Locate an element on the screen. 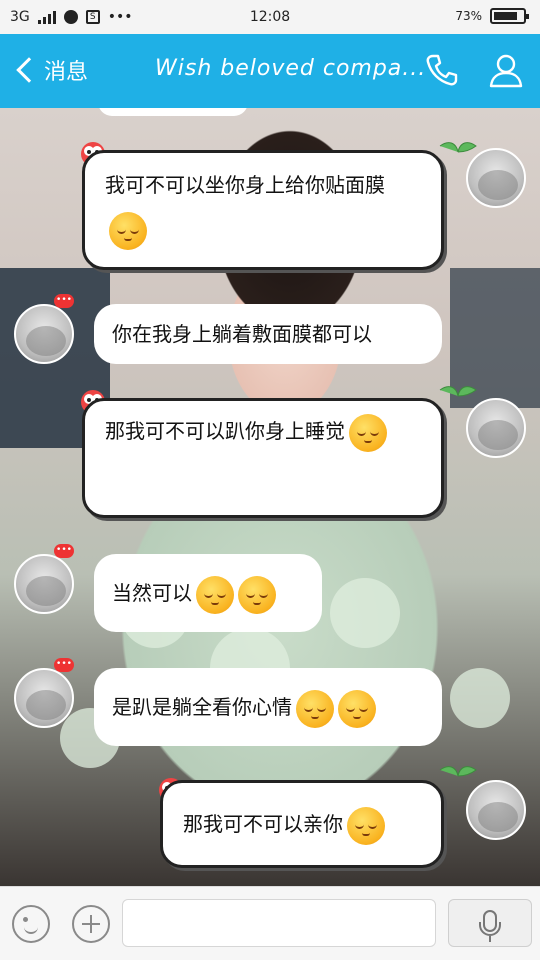  message-text: 我可不可以坐你身上给你贴面膜 is located at coordinates (245, 185).